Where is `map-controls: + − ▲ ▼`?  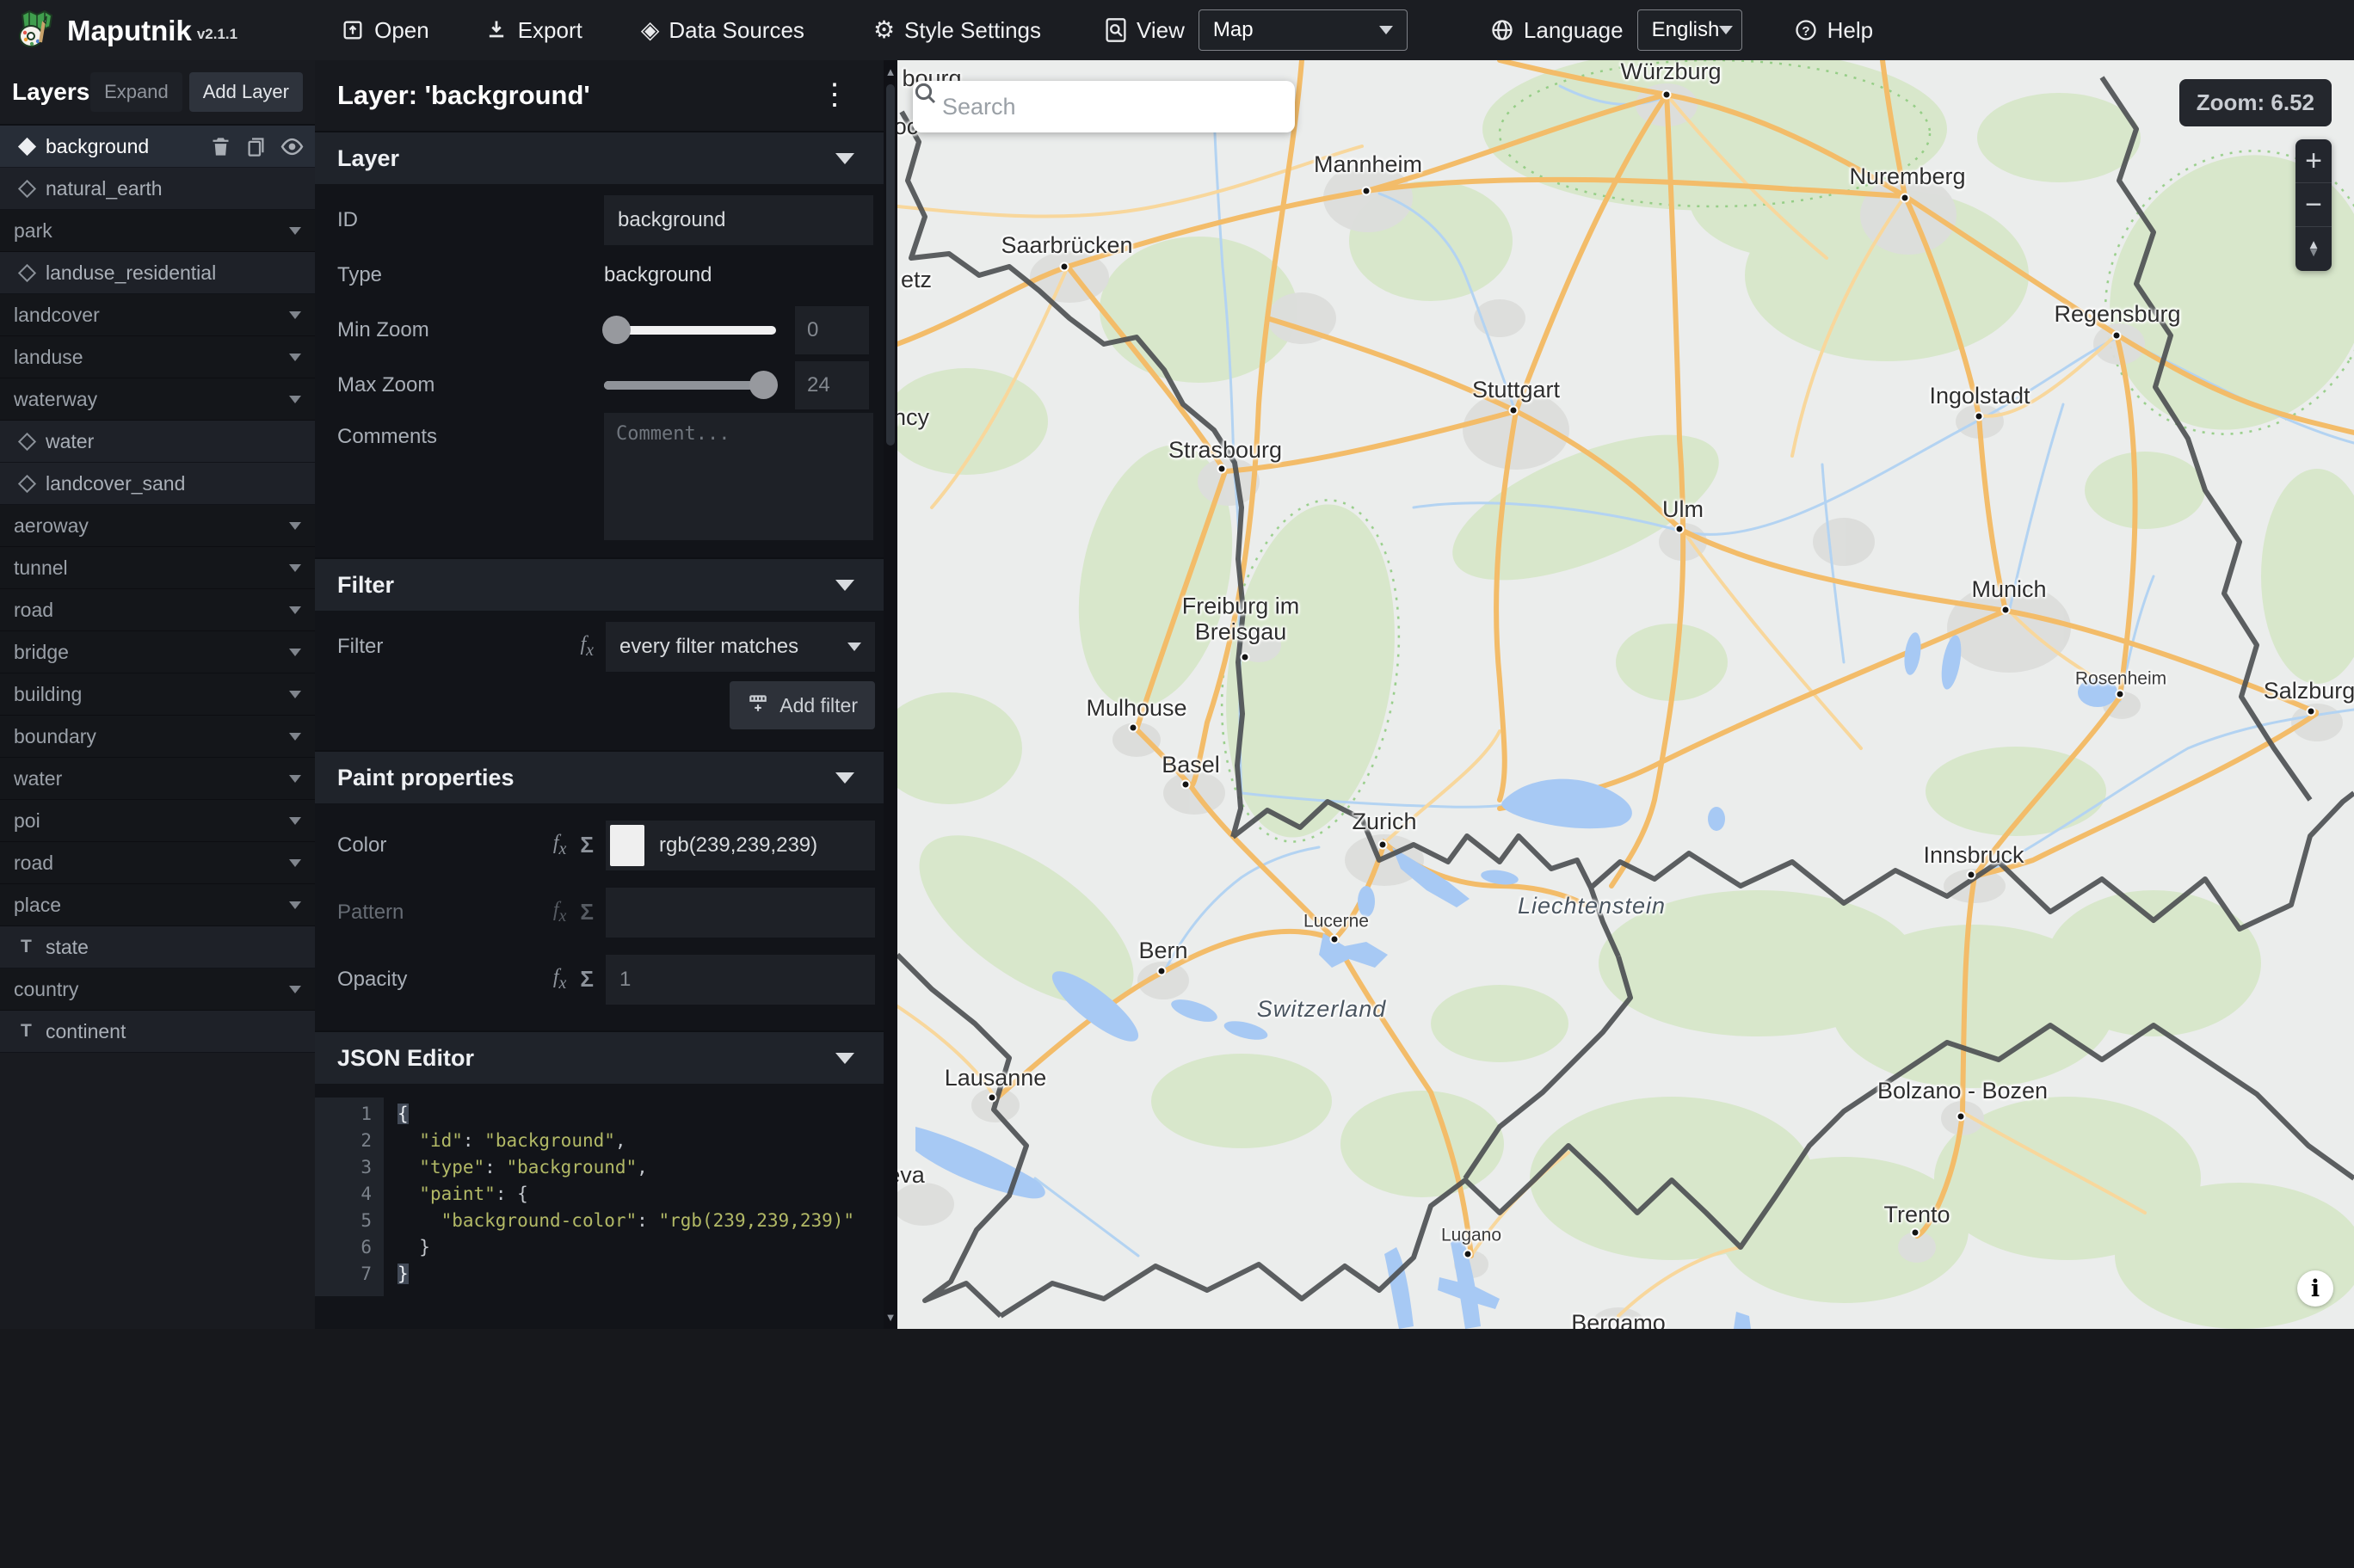 map-controls: + − ▲ ▼ is located at coordinates (2313, 205).